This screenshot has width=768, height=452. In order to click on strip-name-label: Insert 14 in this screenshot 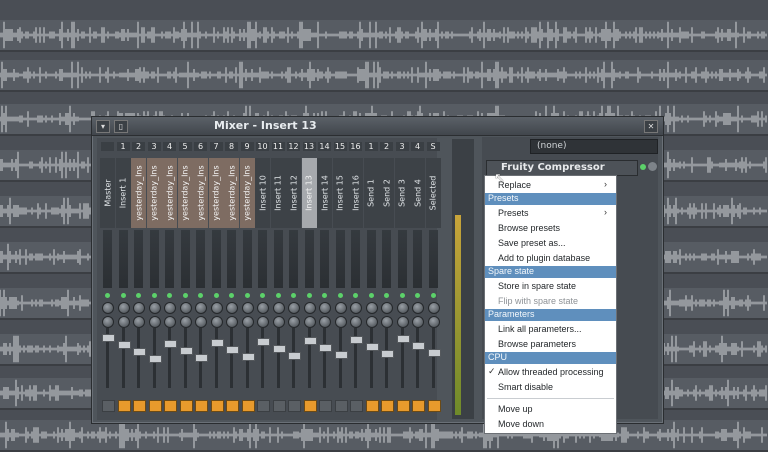, I will do `click(324, 193)`.